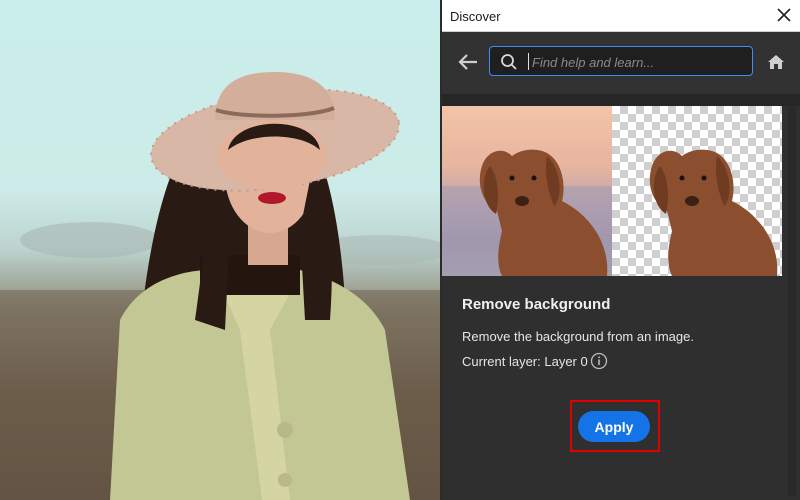  Describe the element at coordinates (525, 361) in the screenshot. I see `current-layer-label: Current layer: Layer 0` at that location.